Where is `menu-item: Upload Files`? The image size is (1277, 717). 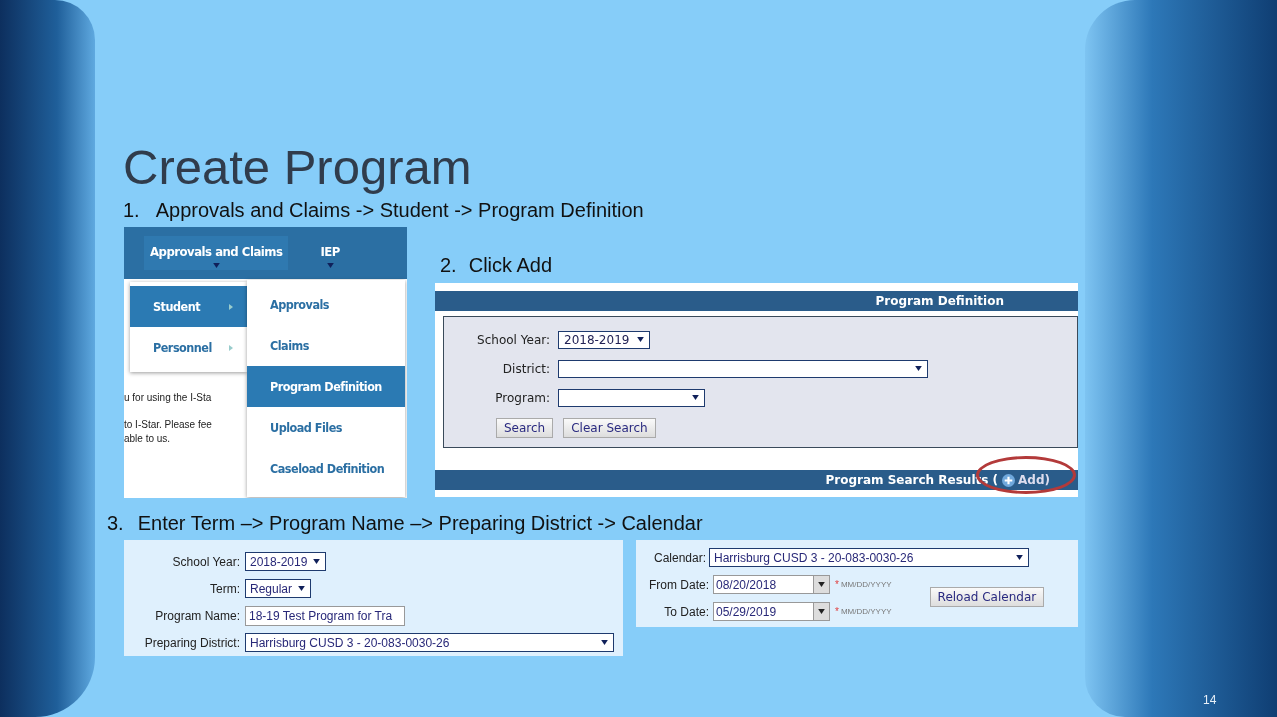 menu-item: Upload Files is located at coordinates (326, 427).